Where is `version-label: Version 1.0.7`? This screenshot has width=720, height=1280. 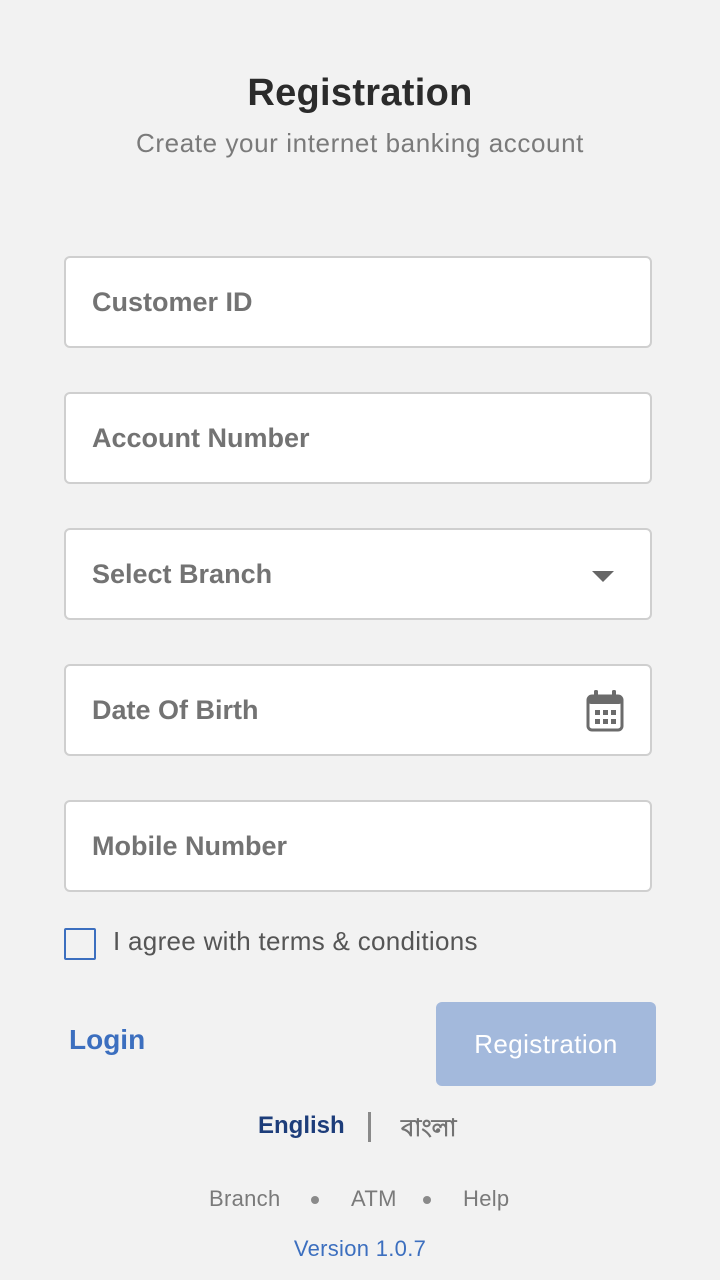
version-label: Version 1.0.7 is located at coordinates (360, 1248).